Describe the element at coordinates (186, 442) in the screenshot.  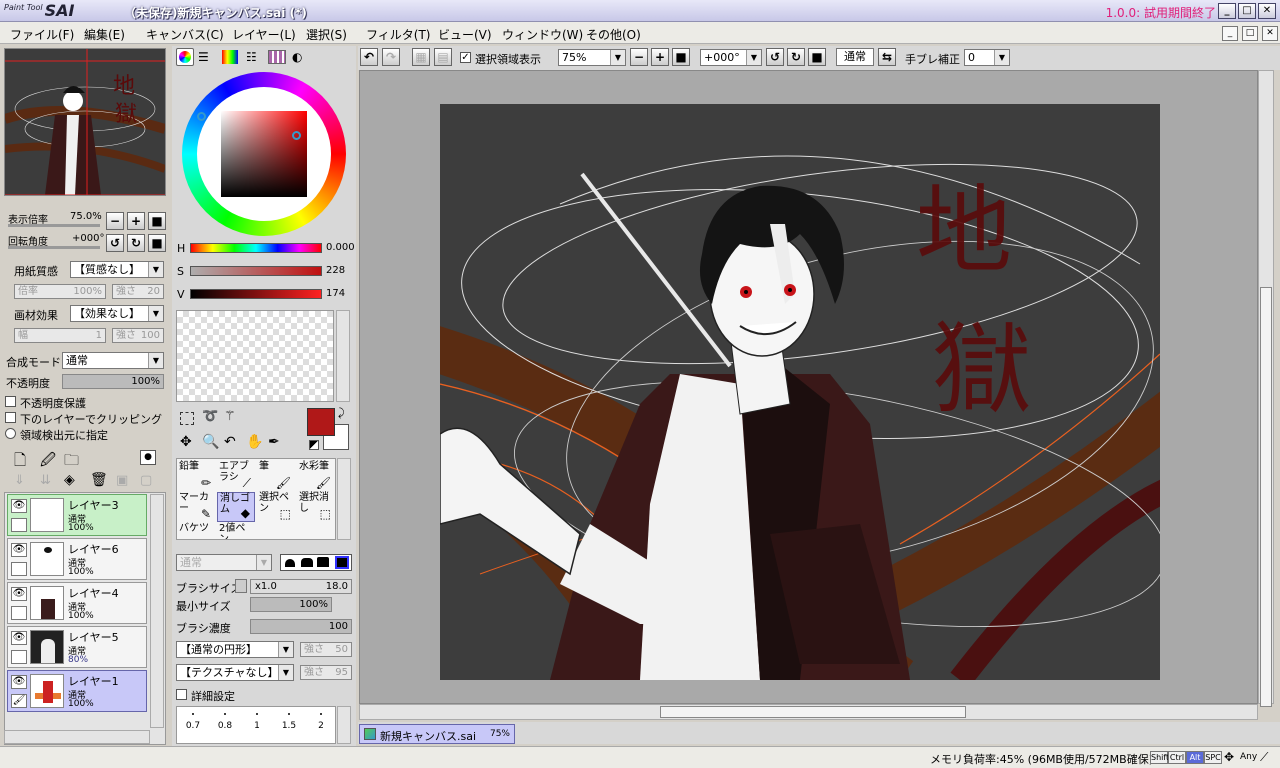
I see `move-icon: ✥` at that location.